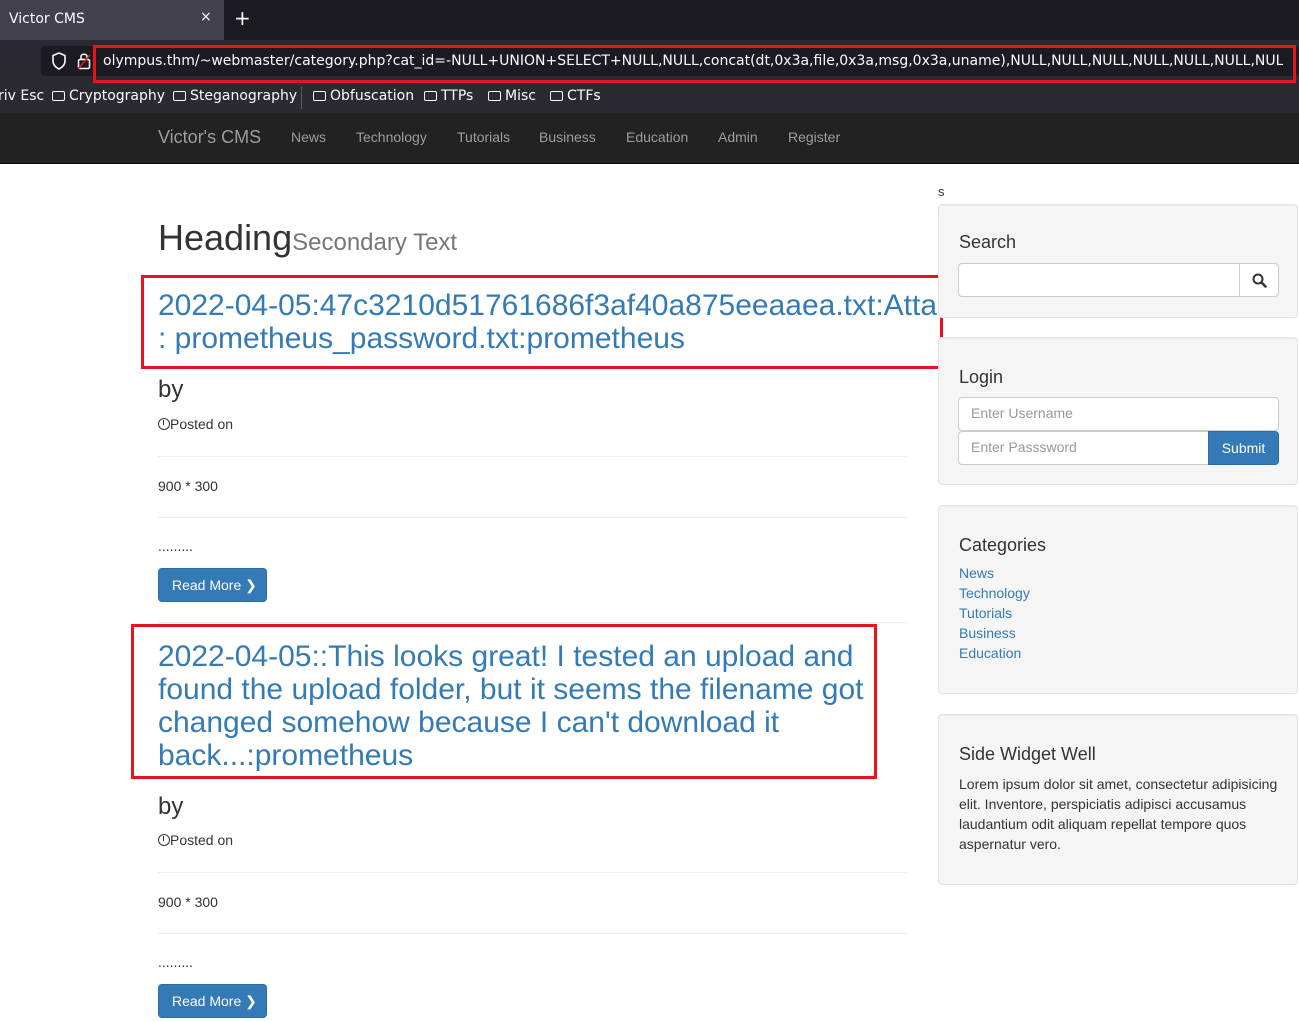 The height and width of the screenshot is (1022, 1299). I want to click on search-title: Search, so click(988, 242).